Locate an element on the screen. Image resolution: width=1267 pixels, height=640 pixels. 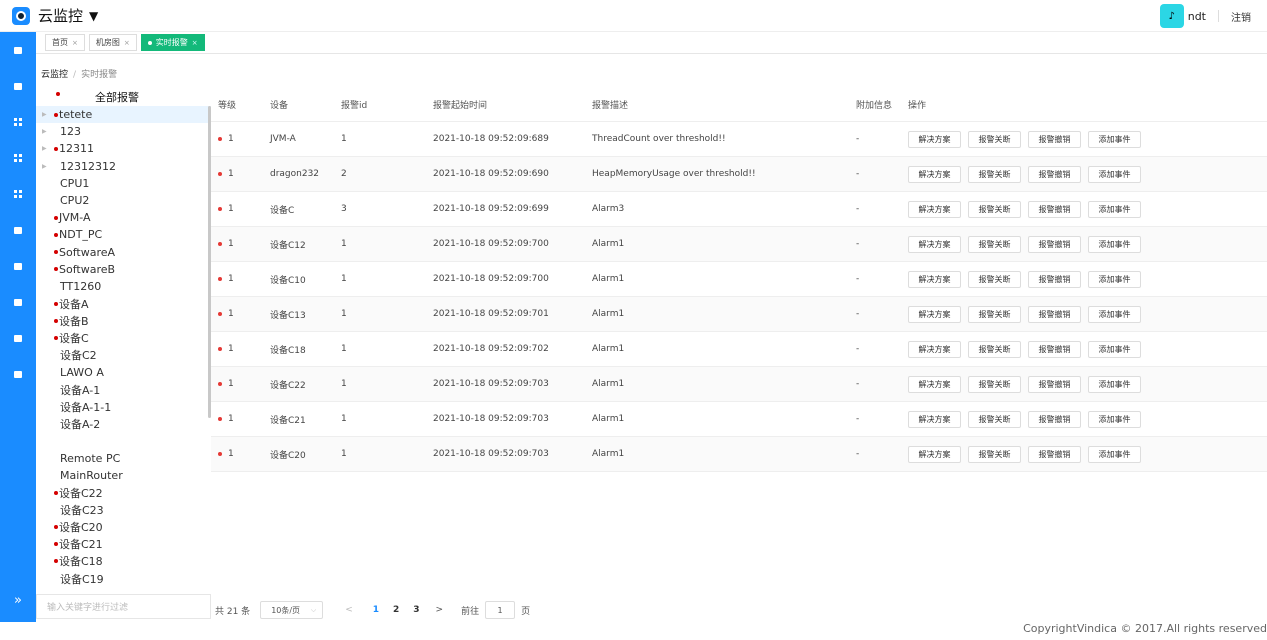
username: ndt is located at coordinates (1197, 16).